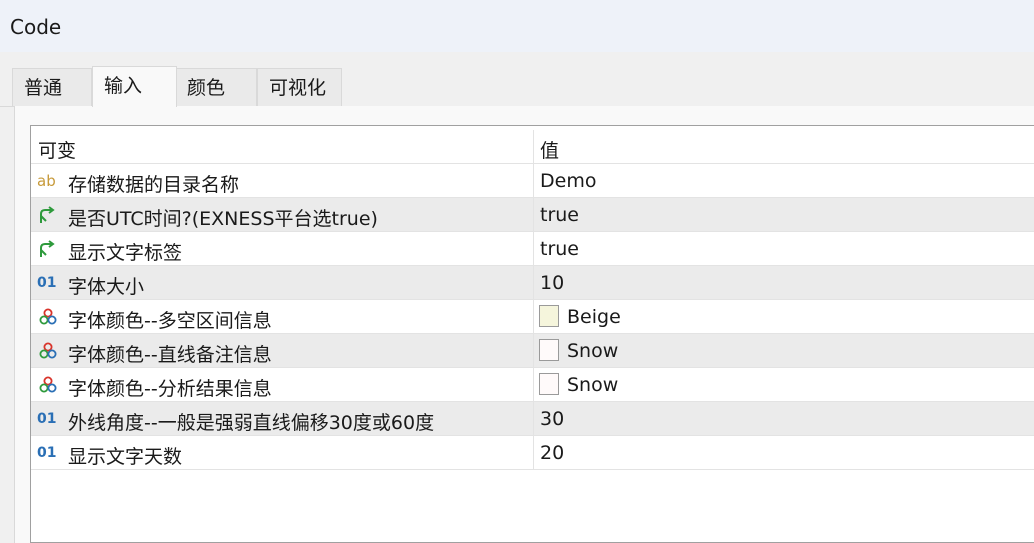 This screenshot has height=543, width=1034. What do you see at coordinates (784, 418) in the screenshot?
I see `value-cell: 30` at bounding box center [784, 418].